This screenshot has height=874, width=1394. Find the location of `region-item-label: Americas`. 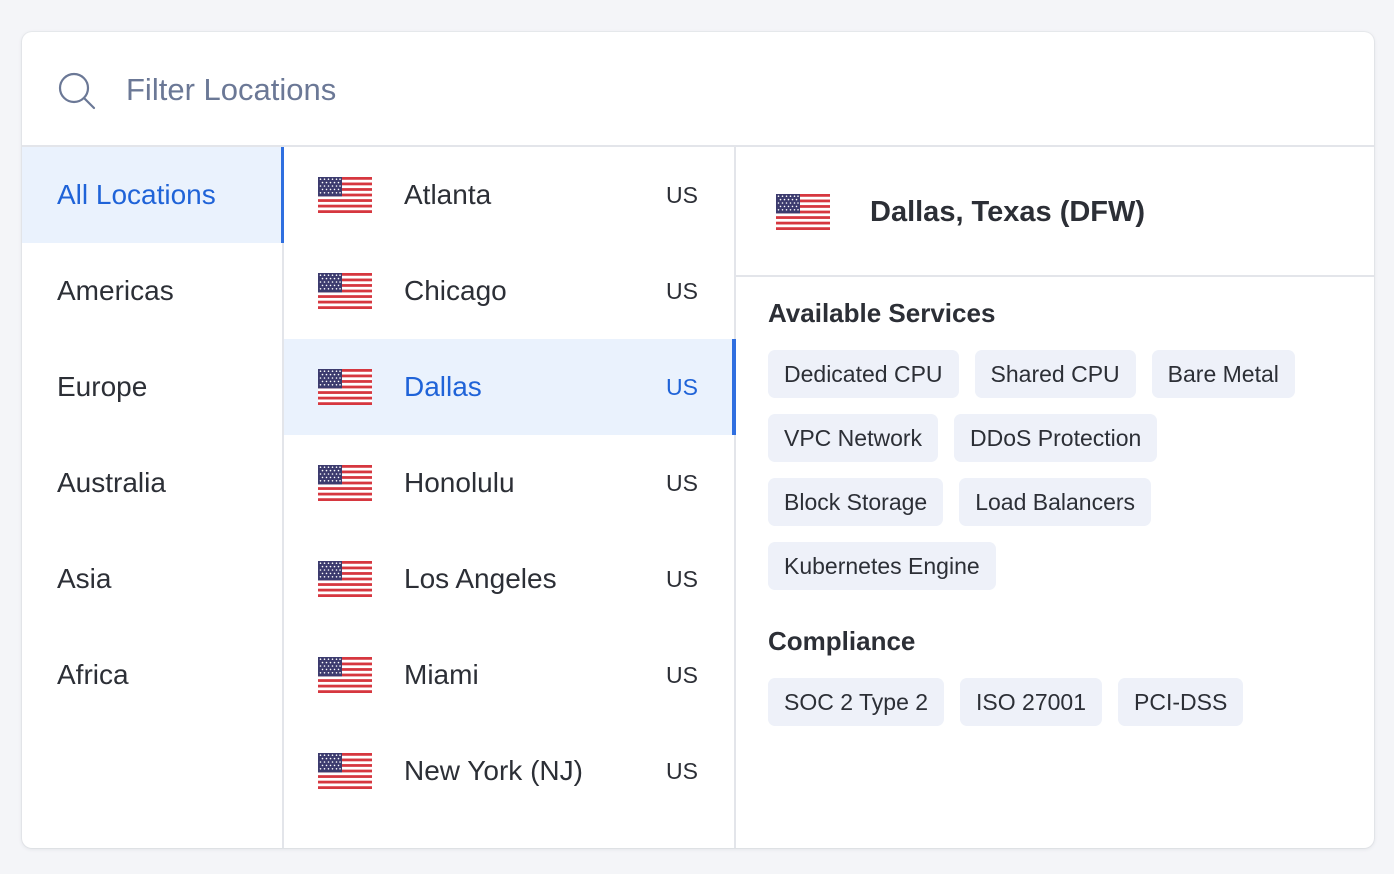

region-item-label: Americas is located at coordinates (115, 290).